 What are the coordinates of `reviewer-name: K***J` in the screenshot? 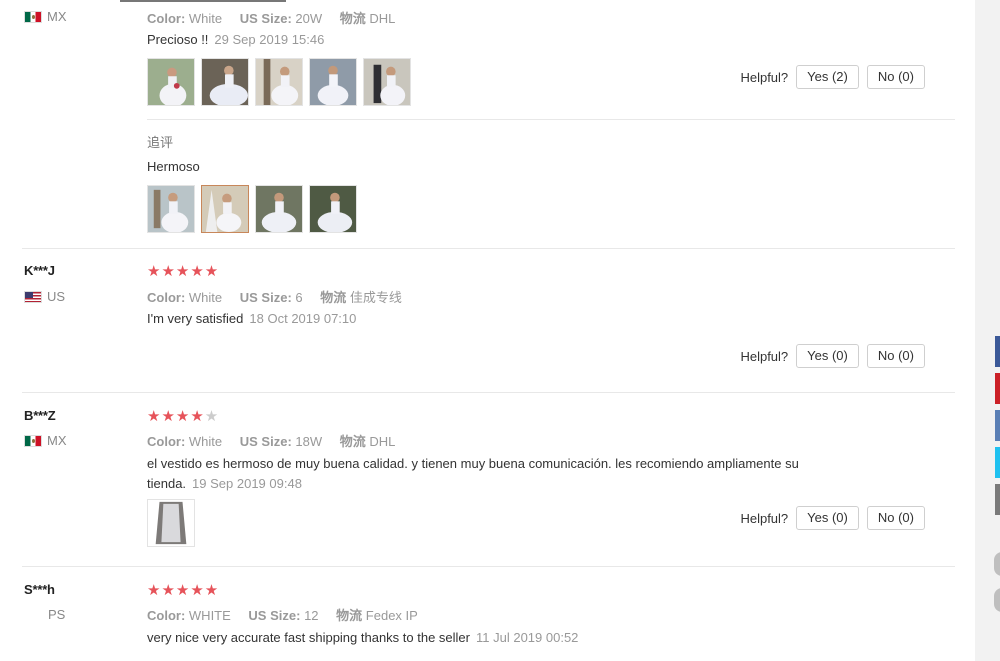 It's located at (39, 270).